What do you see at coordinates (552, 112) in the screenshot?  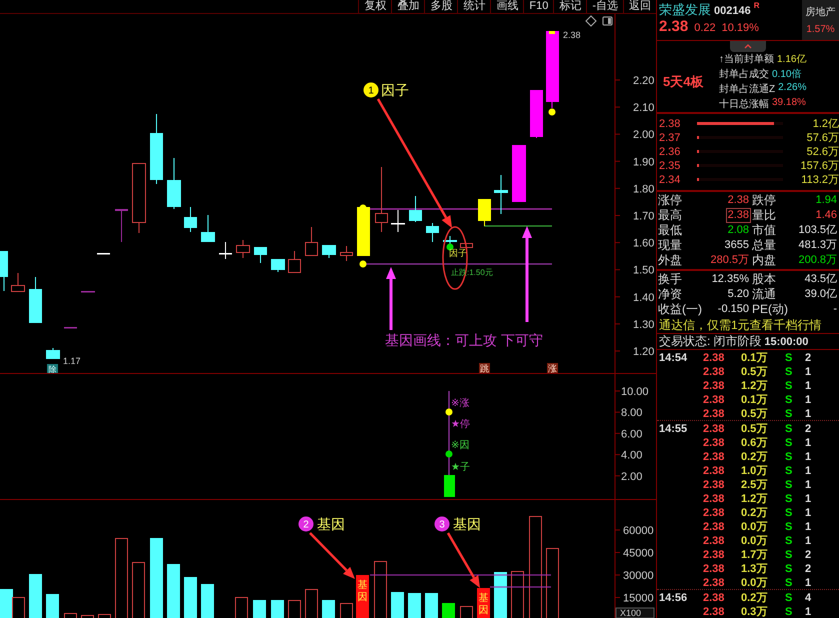 I see `signal-dot` at bounding box center [552, 112].